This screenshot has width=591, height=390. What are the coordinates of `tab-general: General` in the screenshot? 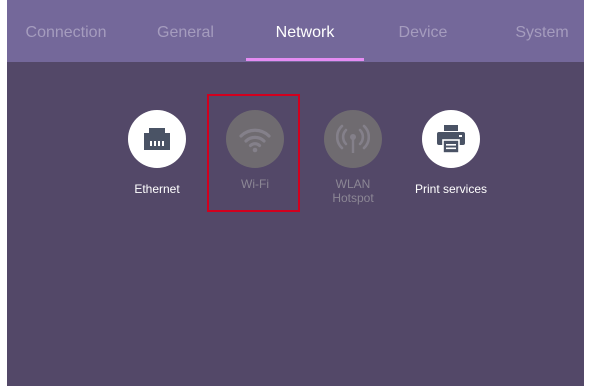 It's located at (185, 31).